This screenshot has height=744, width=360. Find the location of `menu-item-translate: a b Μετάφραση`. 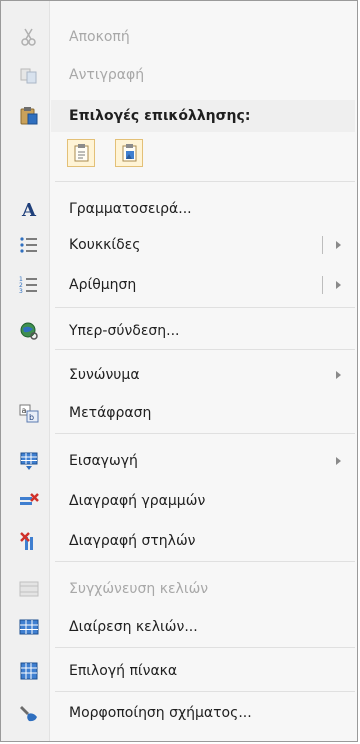

menu-item-translate: a b Μετάφραση is located at coordinates (179, 413).